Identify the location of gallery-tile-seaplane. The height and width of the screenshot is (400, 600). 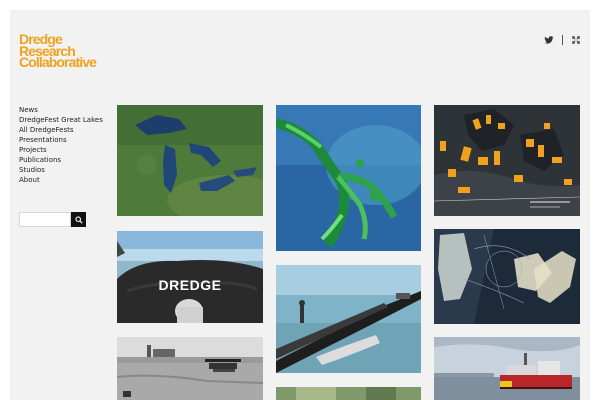
(190, 368).